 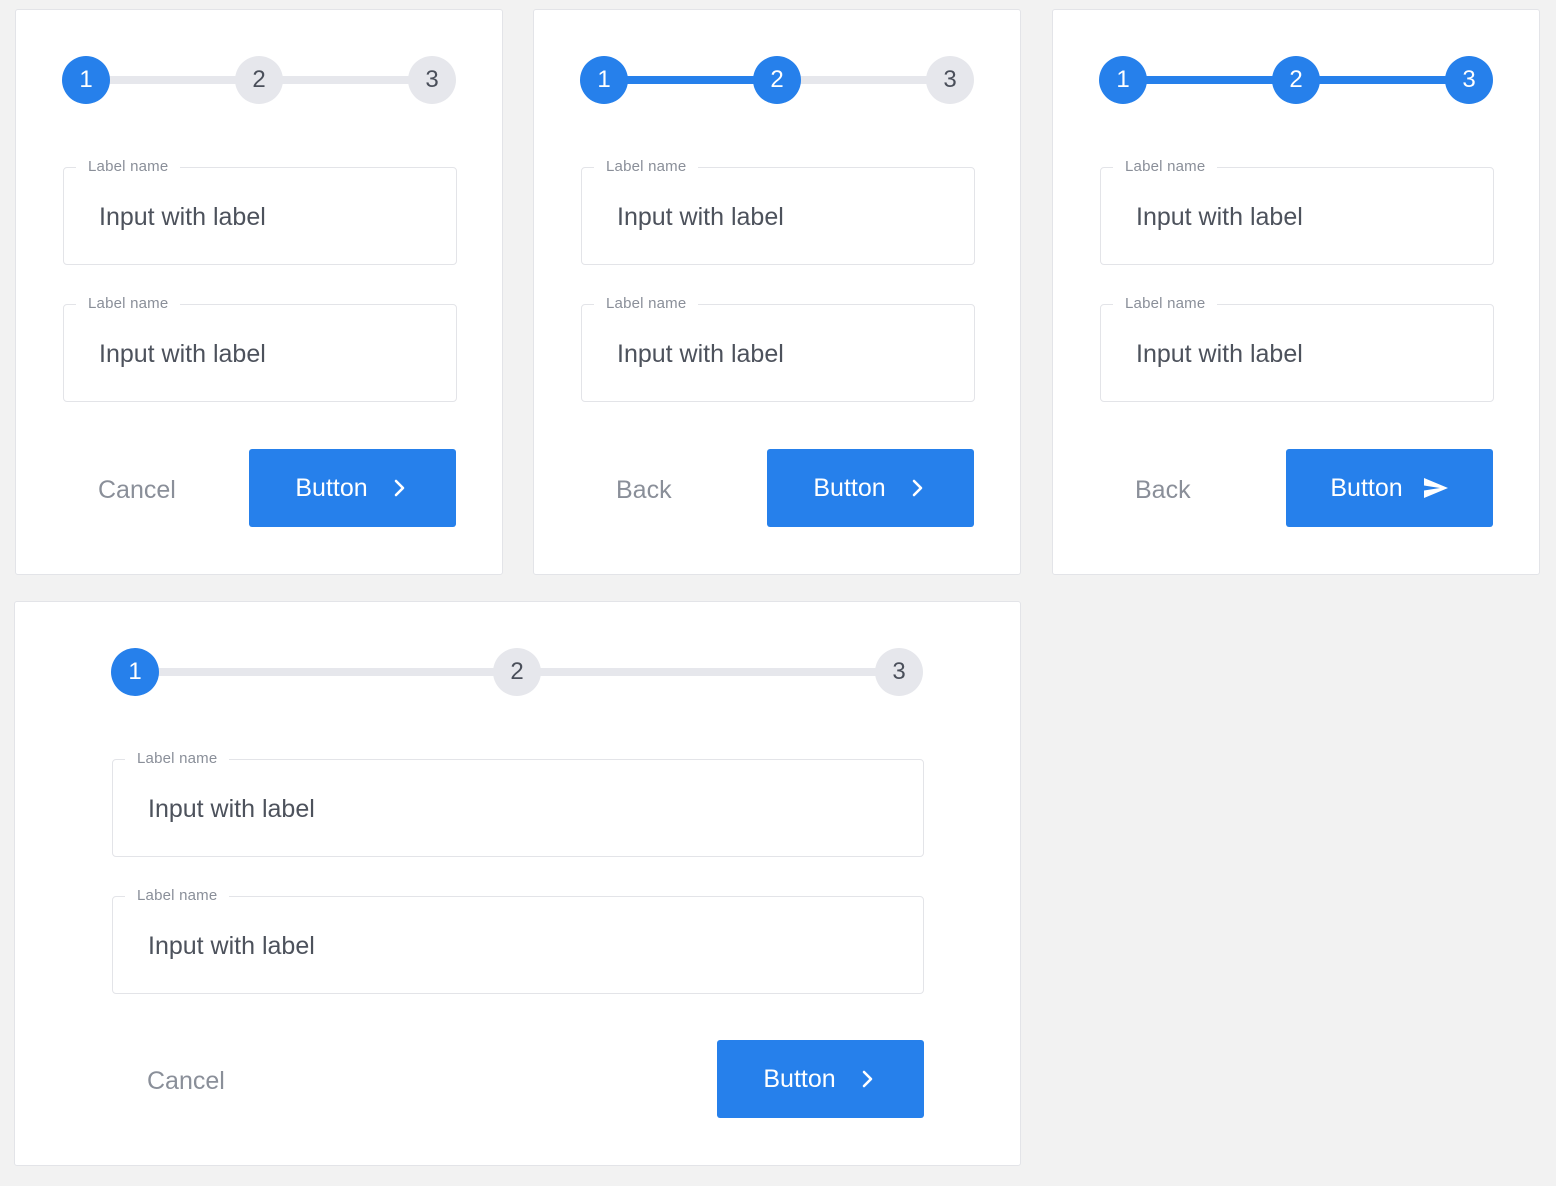 What do you see at coordinates (690, 80) in the screenshot?
I see `stepper-progress-fill` at bounding box center [690, 80].